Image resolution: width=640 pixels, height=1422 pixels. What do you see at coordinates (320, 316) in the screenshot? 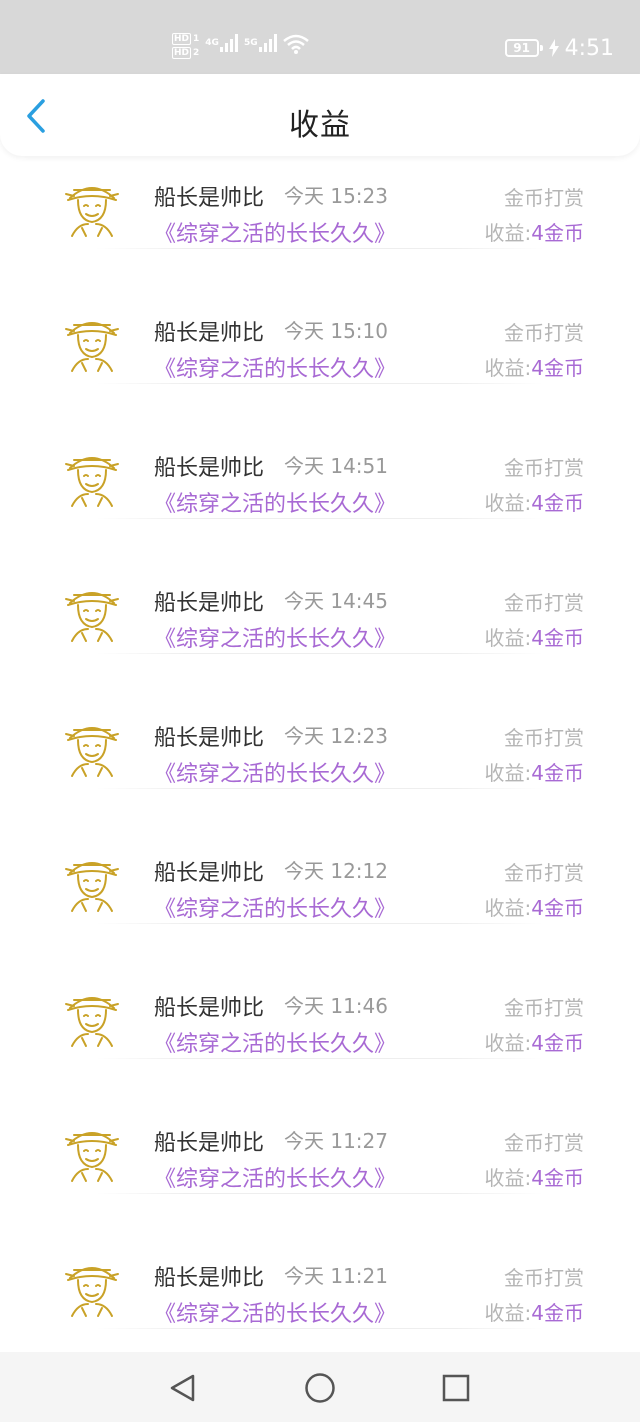
I see `earning-row: 船长是帅比 今天 15:10 金币打赏 《综穿之活的长长久久》 收益:4金币` at bounding box center [320, 316].